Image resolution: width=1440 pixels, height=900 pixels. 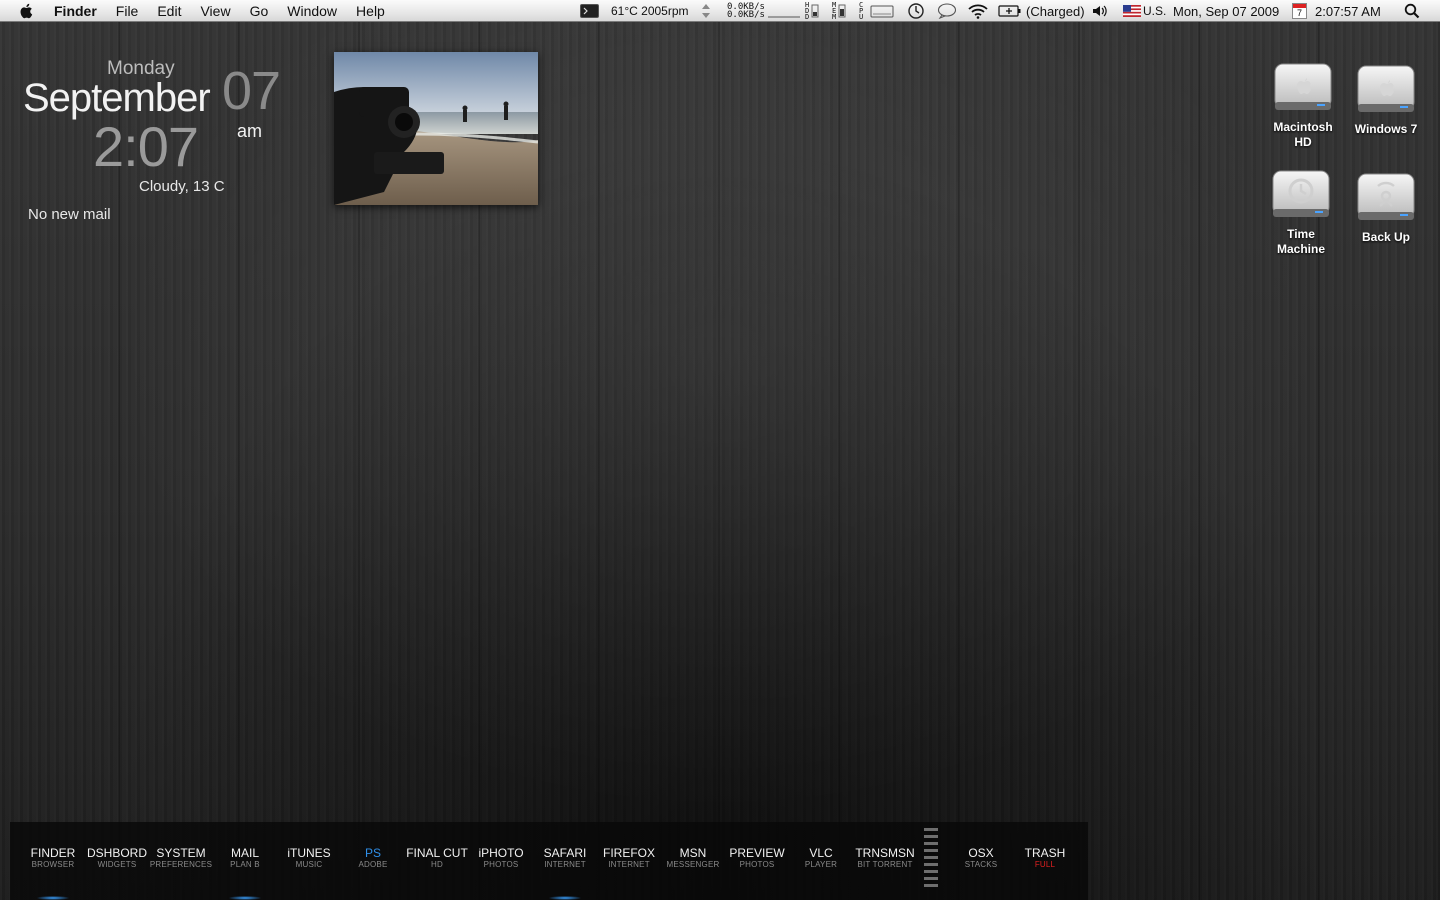 I want to click on dock-item-sublabel: PLAYER, so click(x=821, y=864).